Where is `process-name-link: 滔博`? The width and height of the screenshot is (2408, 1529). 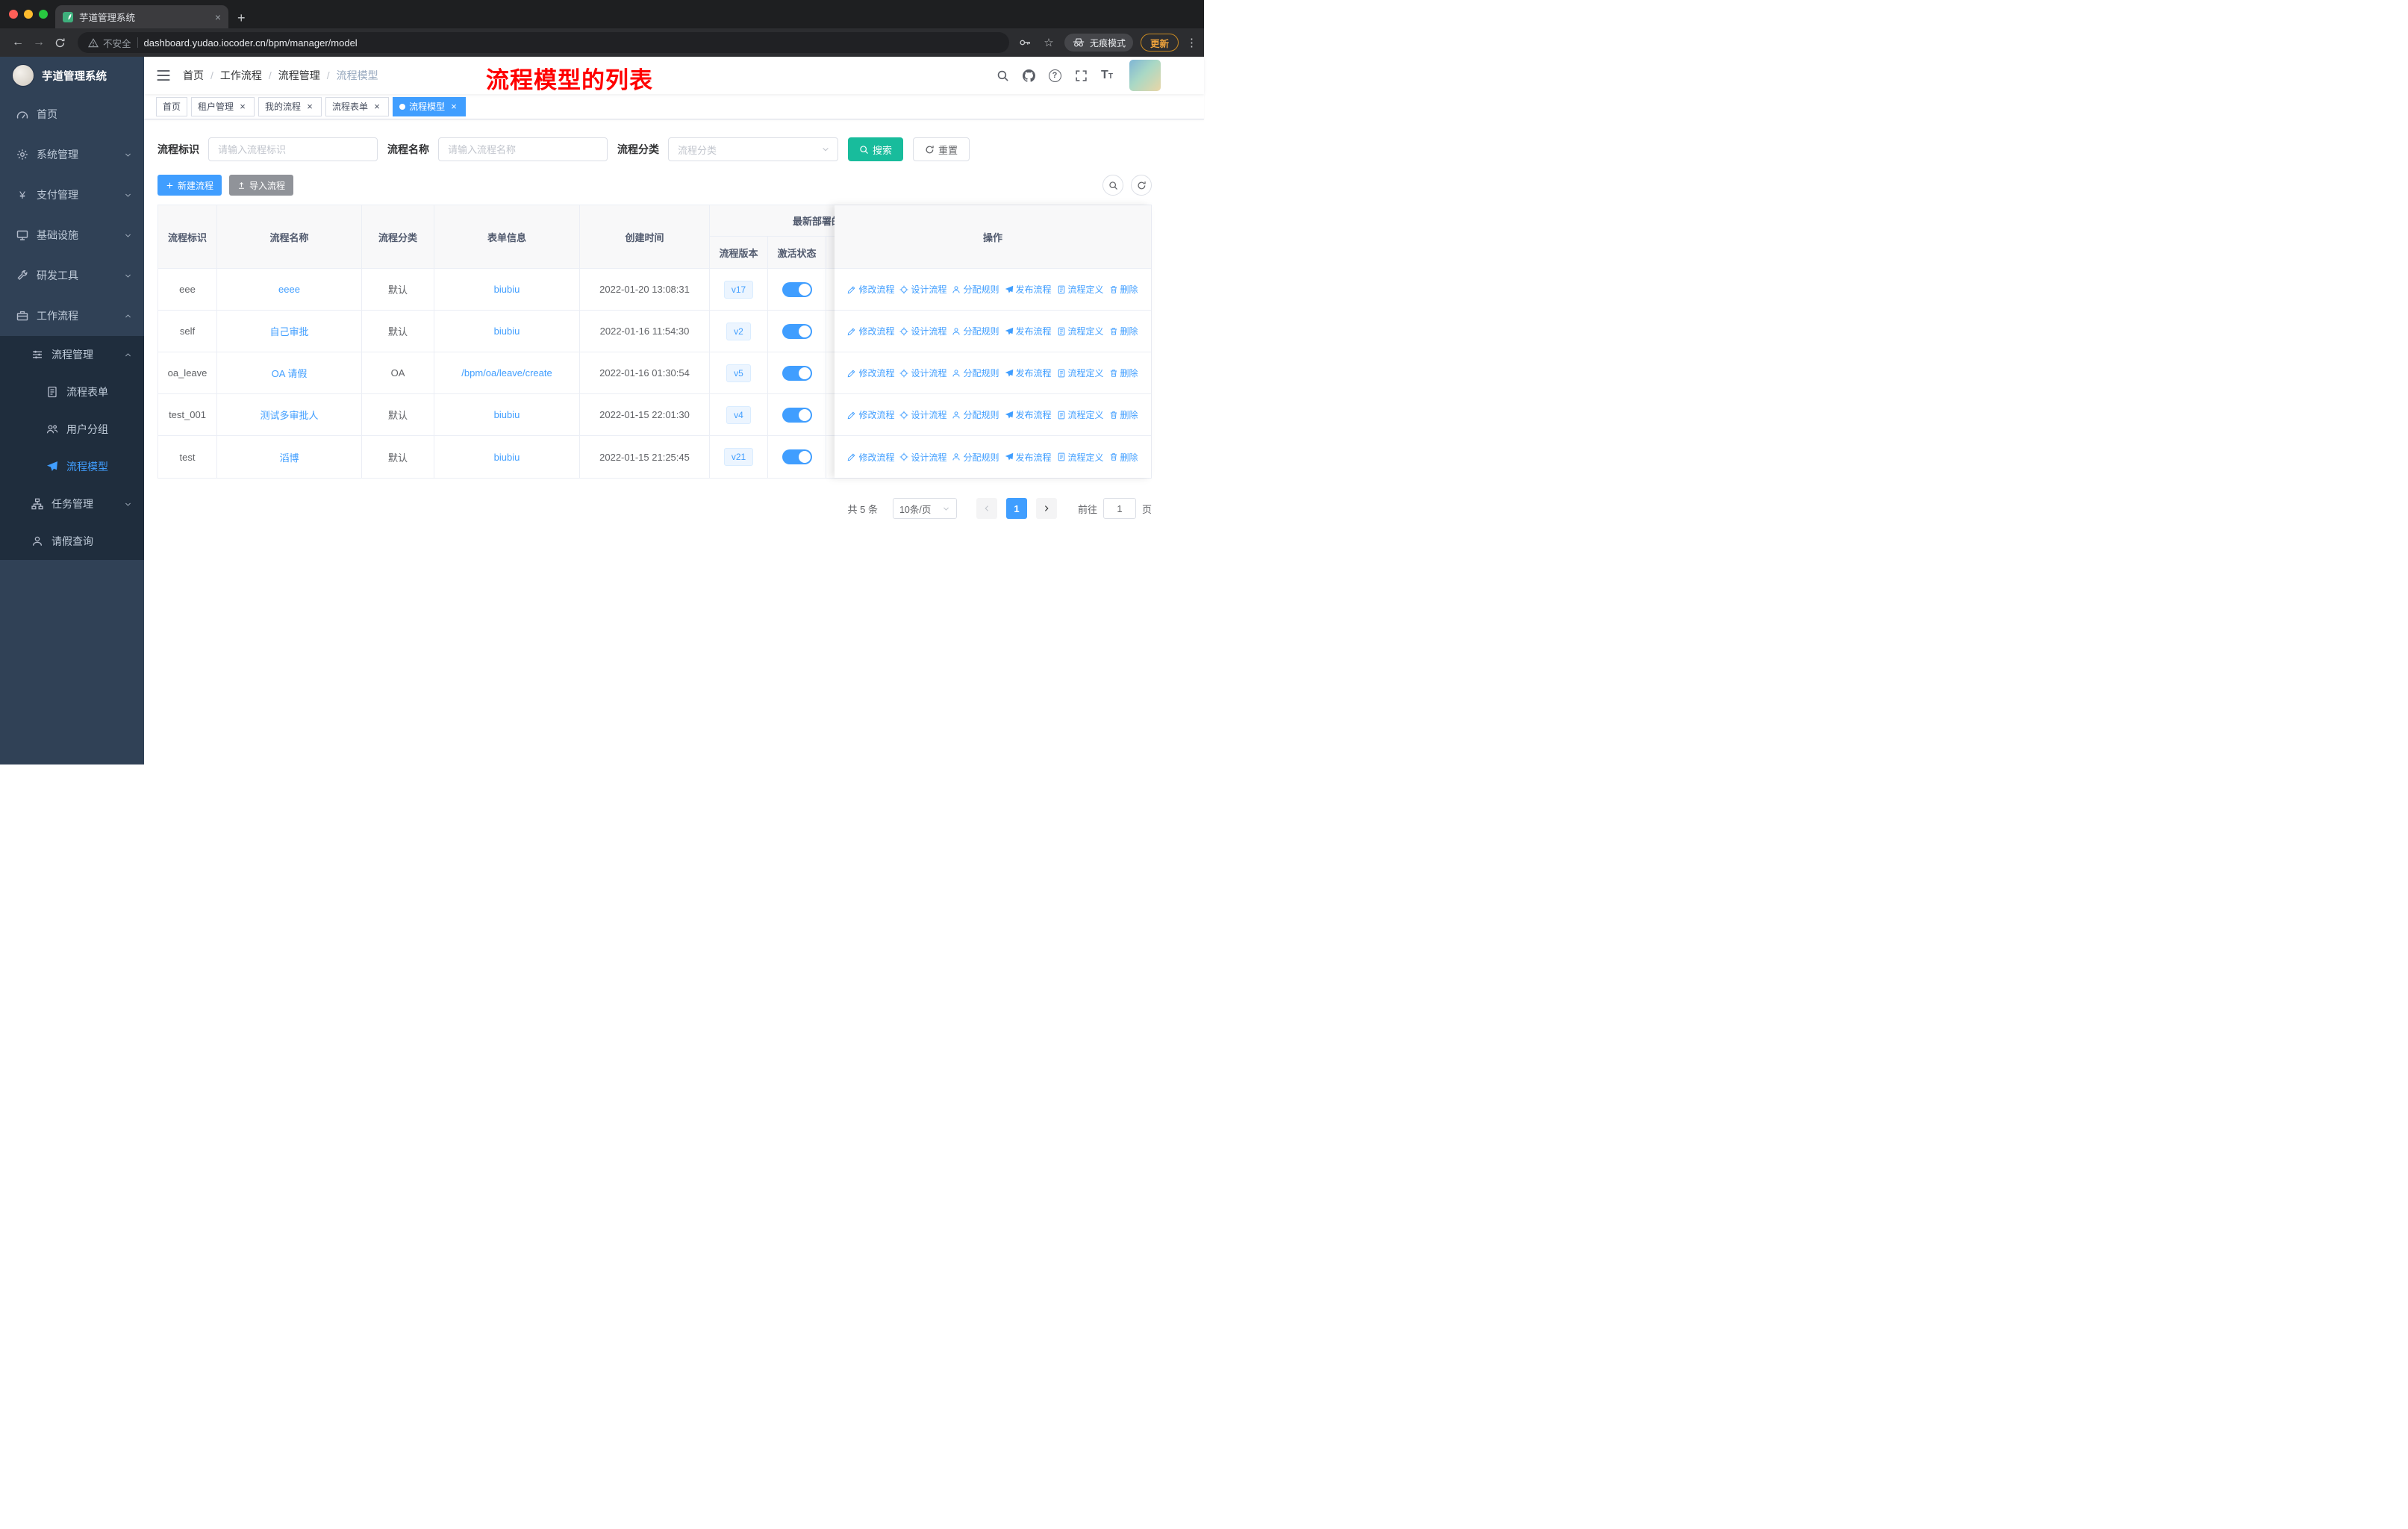
process-name-link: 滔博 is located at coordinates (289, 458).